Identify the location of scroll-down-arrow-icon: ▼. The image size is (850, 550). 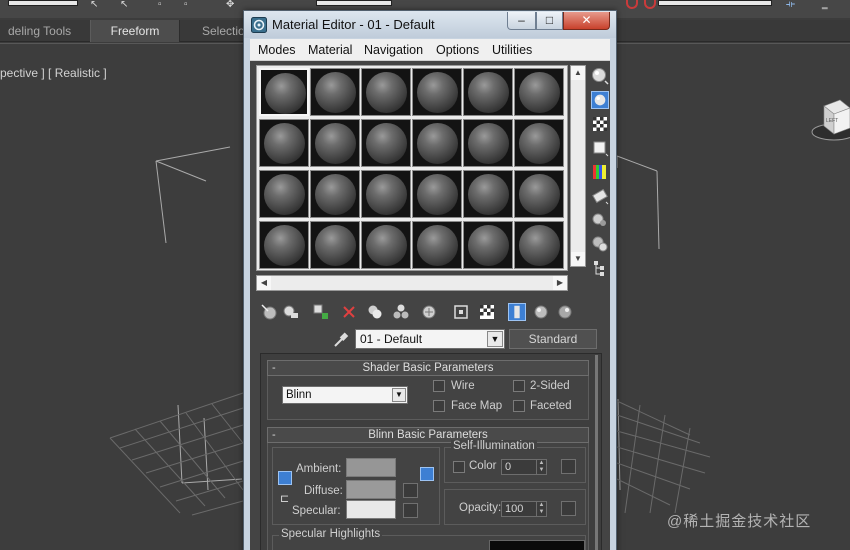
(578, 259).